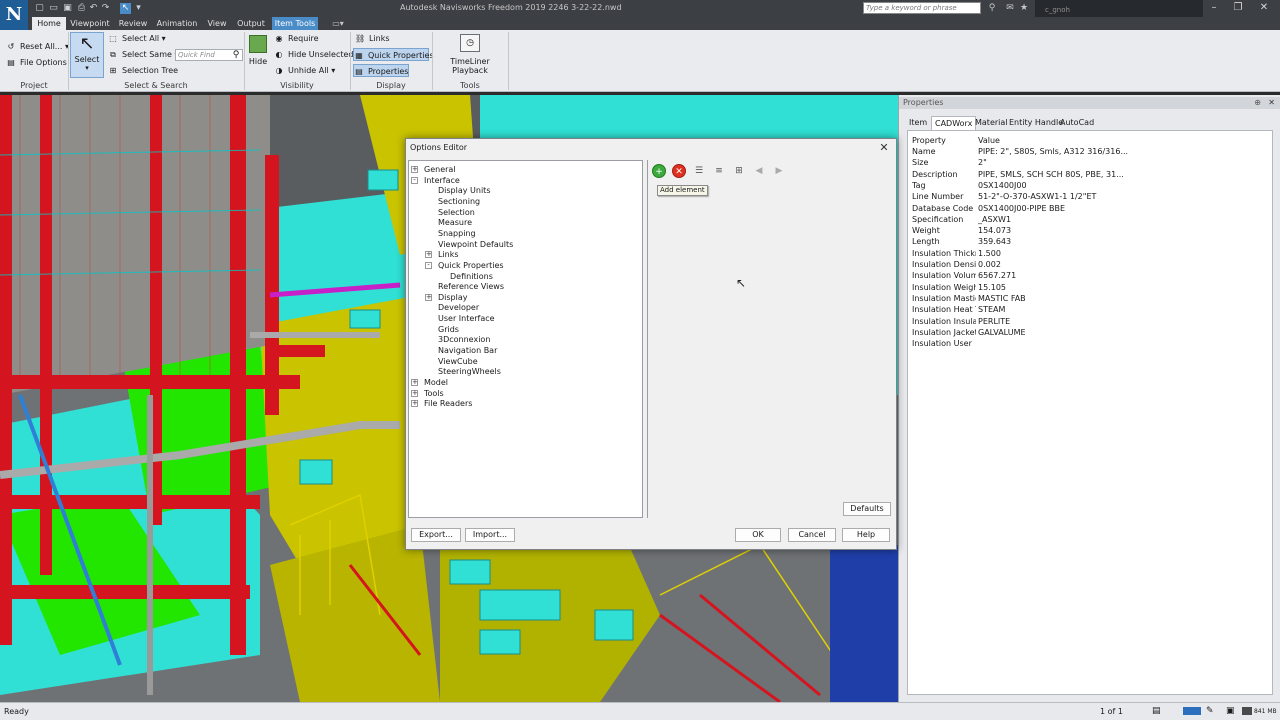  What do you see at coordinates (1156, 711) in the screenshot?
I see `sheet-icon: ▤` at bounding box center [1156, 711].